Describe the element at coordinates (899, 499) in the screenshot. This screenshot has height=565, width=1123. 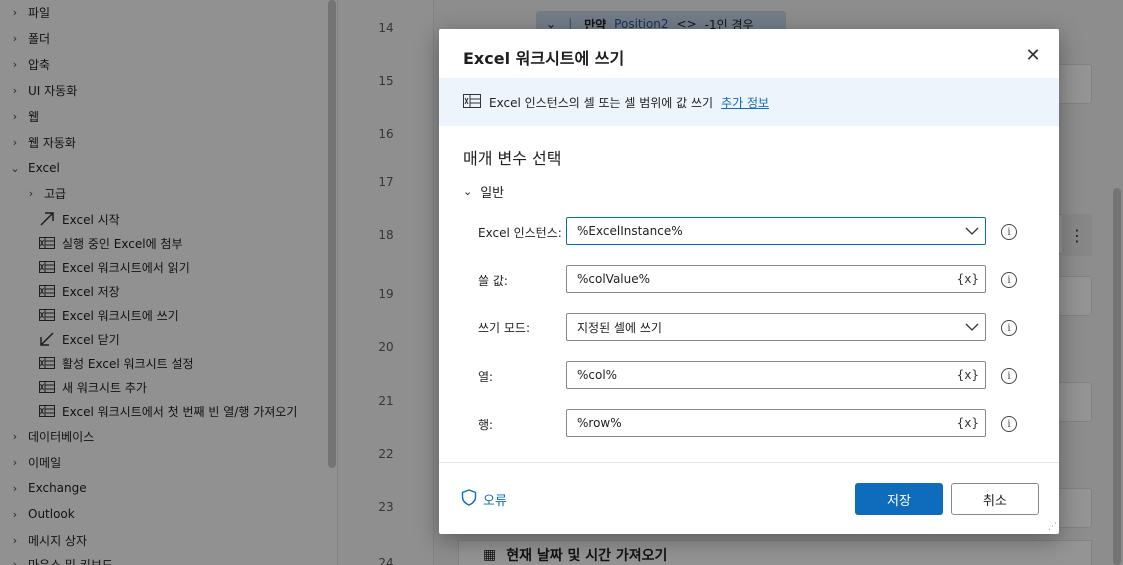
I see `save-button: 저장` at that location.